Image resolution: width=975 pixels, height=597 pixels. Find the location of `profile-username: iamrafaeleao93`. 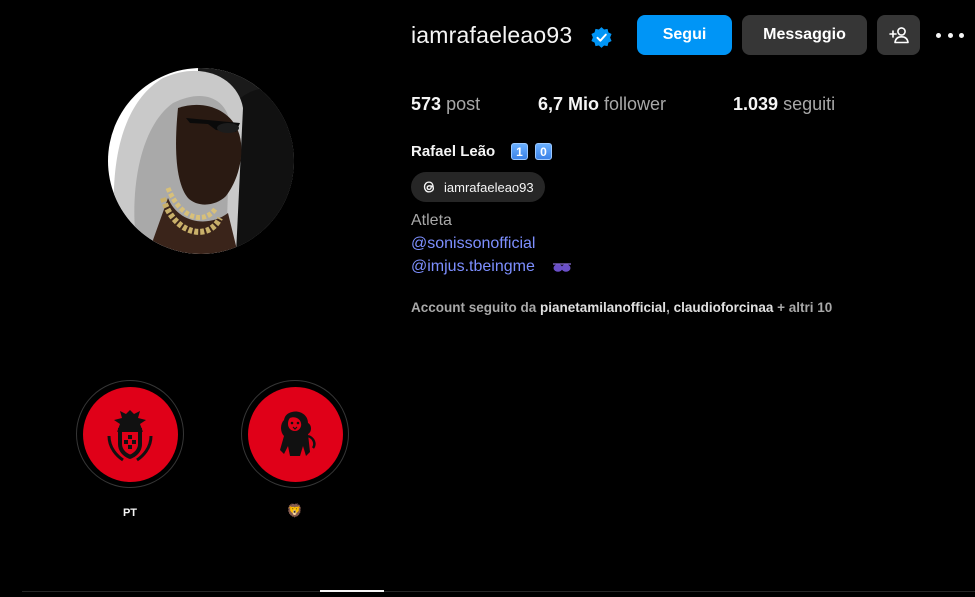

profile-username: iamrafaeleao93 is located at coordinates (492, 35).